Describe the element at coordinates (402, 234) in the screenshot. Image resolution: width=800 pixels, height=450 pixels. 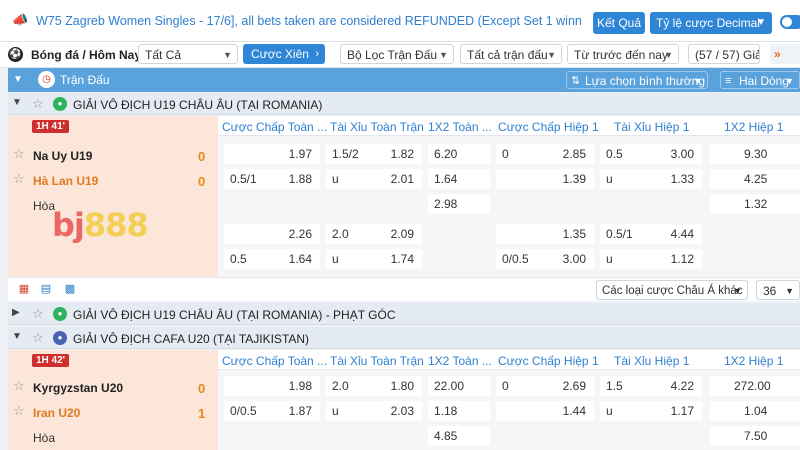
I see `odds-value: 2.09` at that location.